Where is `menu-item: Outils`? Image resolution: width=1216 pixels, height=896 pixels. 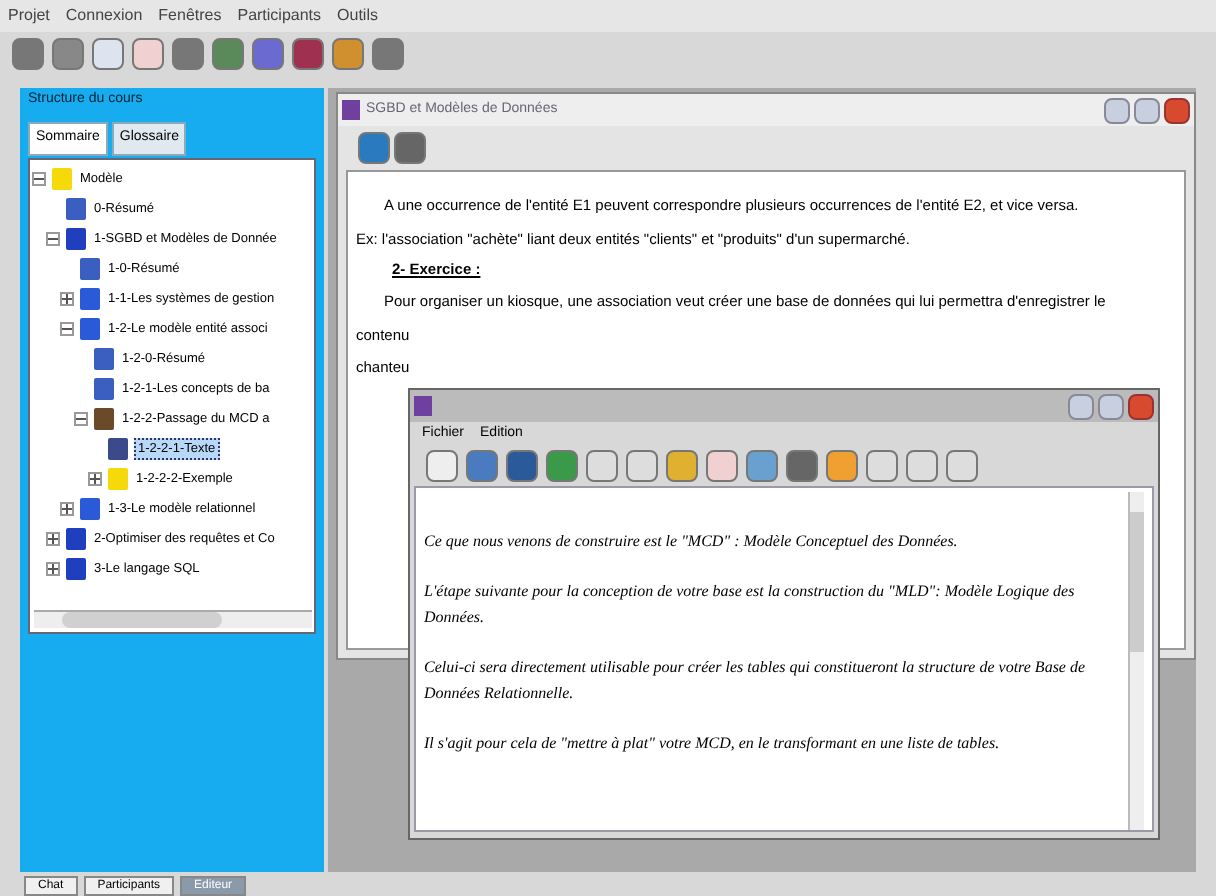
menu-item: Outils is located at coordinates (357, 16).